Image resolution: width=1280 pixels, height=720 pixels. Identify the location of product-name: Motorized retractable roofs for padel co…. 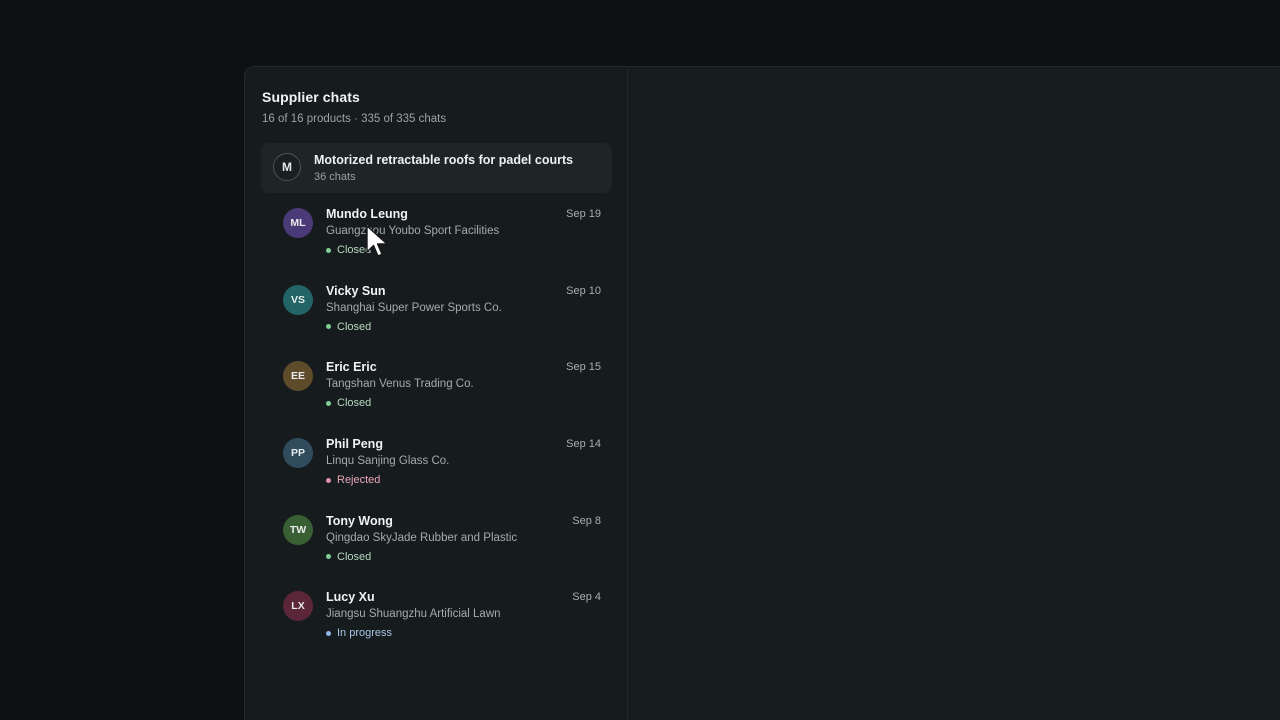
(444, 160).